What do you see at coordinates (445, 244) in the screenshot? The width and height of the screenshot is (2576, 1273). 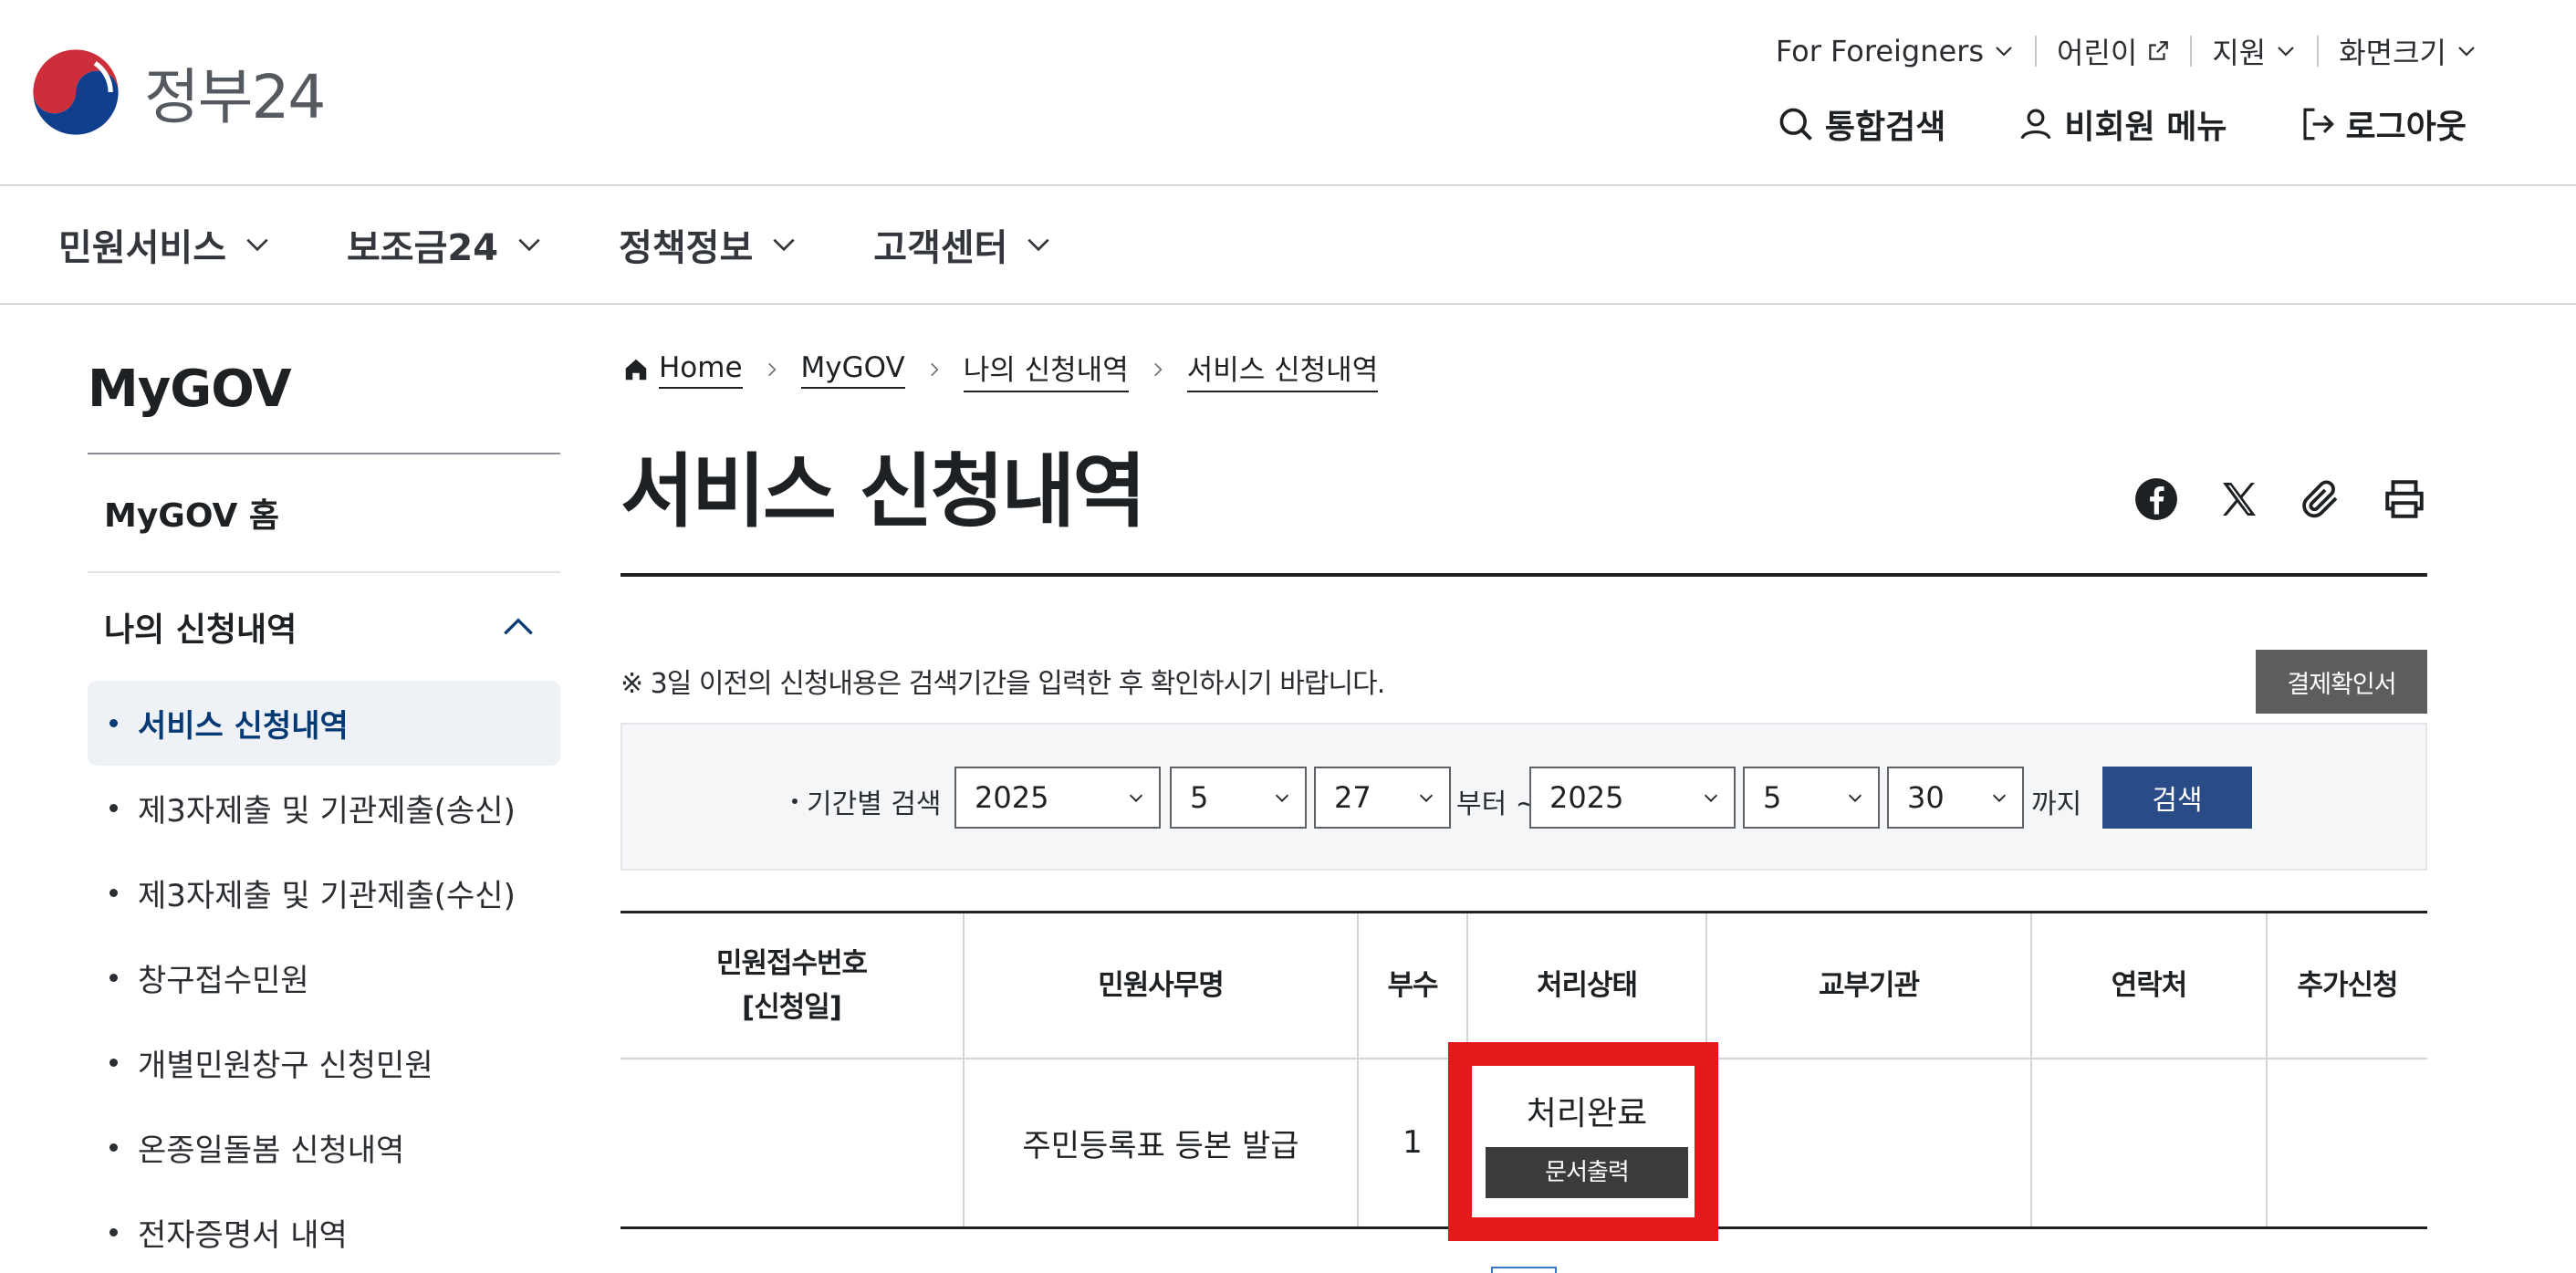 I see `gnb-subsidy: 보조금24` at bounding box center [445, 244].